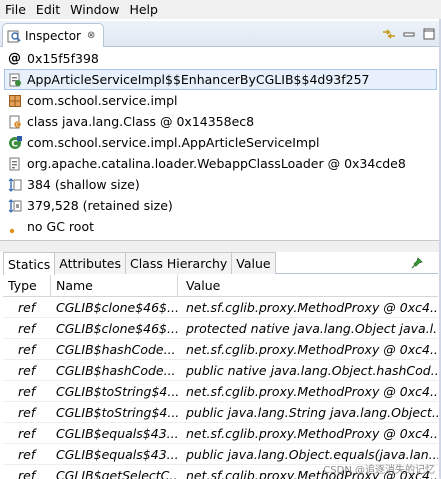  What do you see at coordinates (220, 9) in the screenshot?
I see `menu-bar: File Edit Window Help` at bounding box center [220, 9].